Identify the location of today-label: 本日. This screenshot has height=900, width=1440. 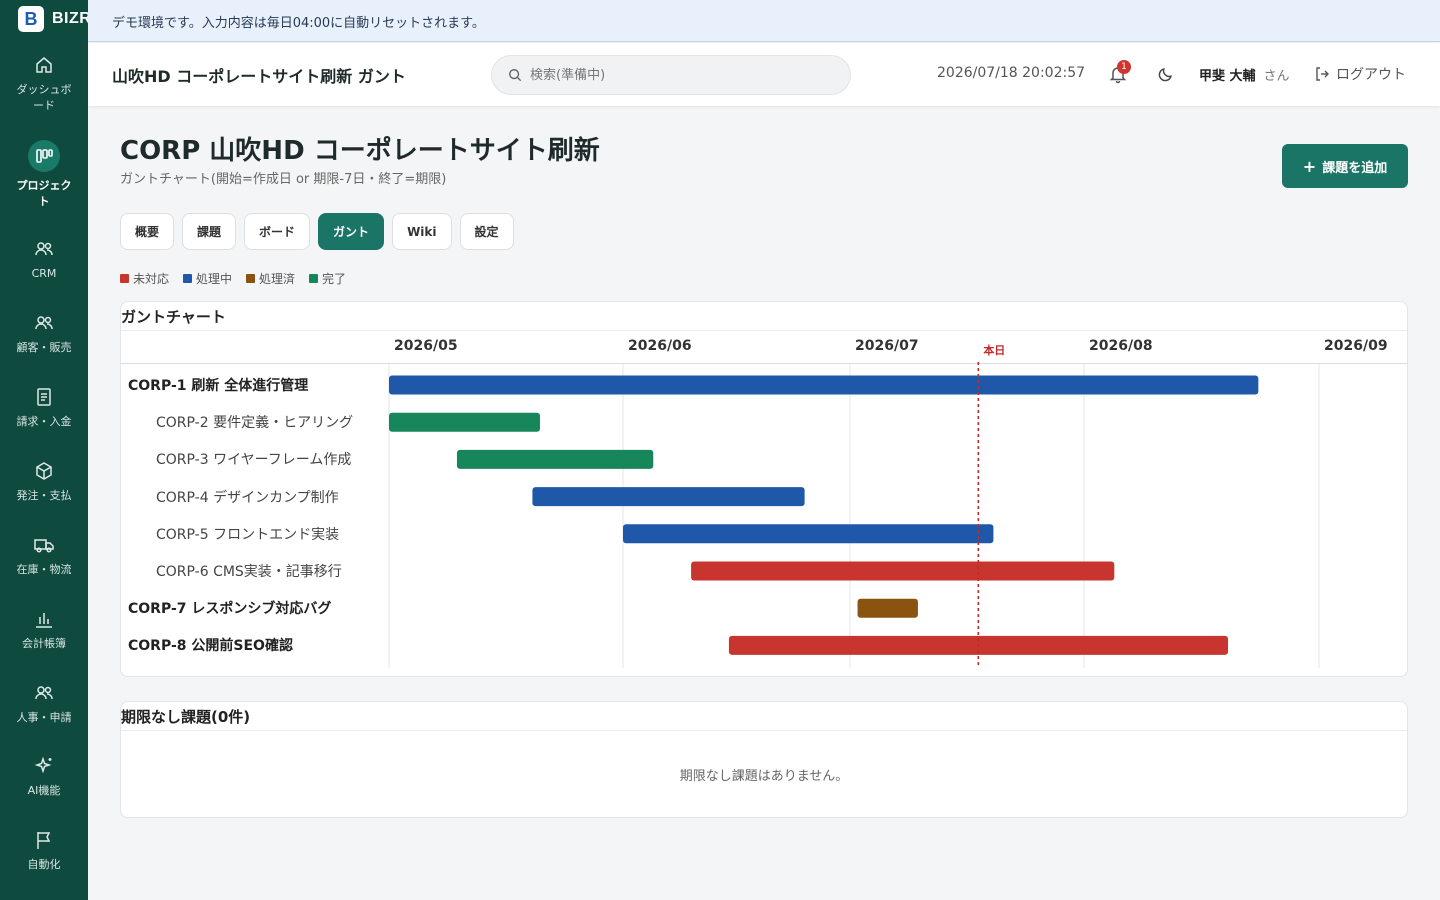
(994, 350).